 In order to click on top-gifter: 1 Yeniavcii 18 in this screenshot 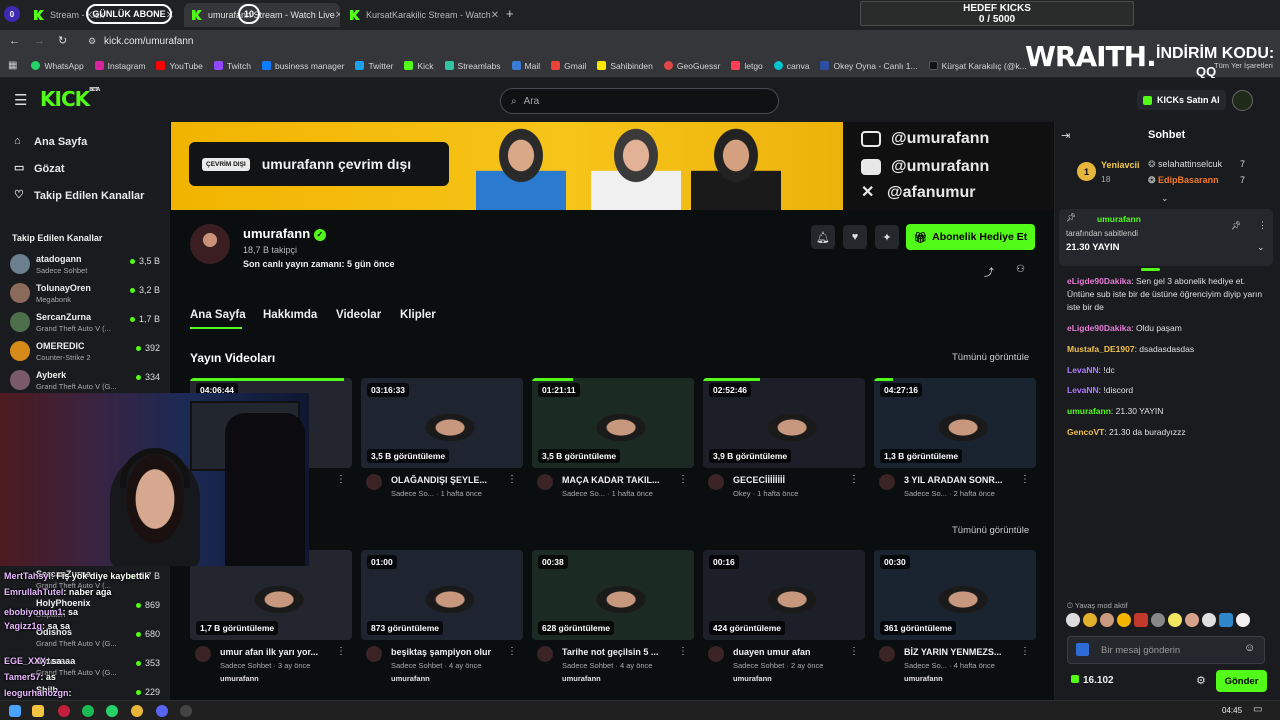, I will do `click(1111, 173)`.